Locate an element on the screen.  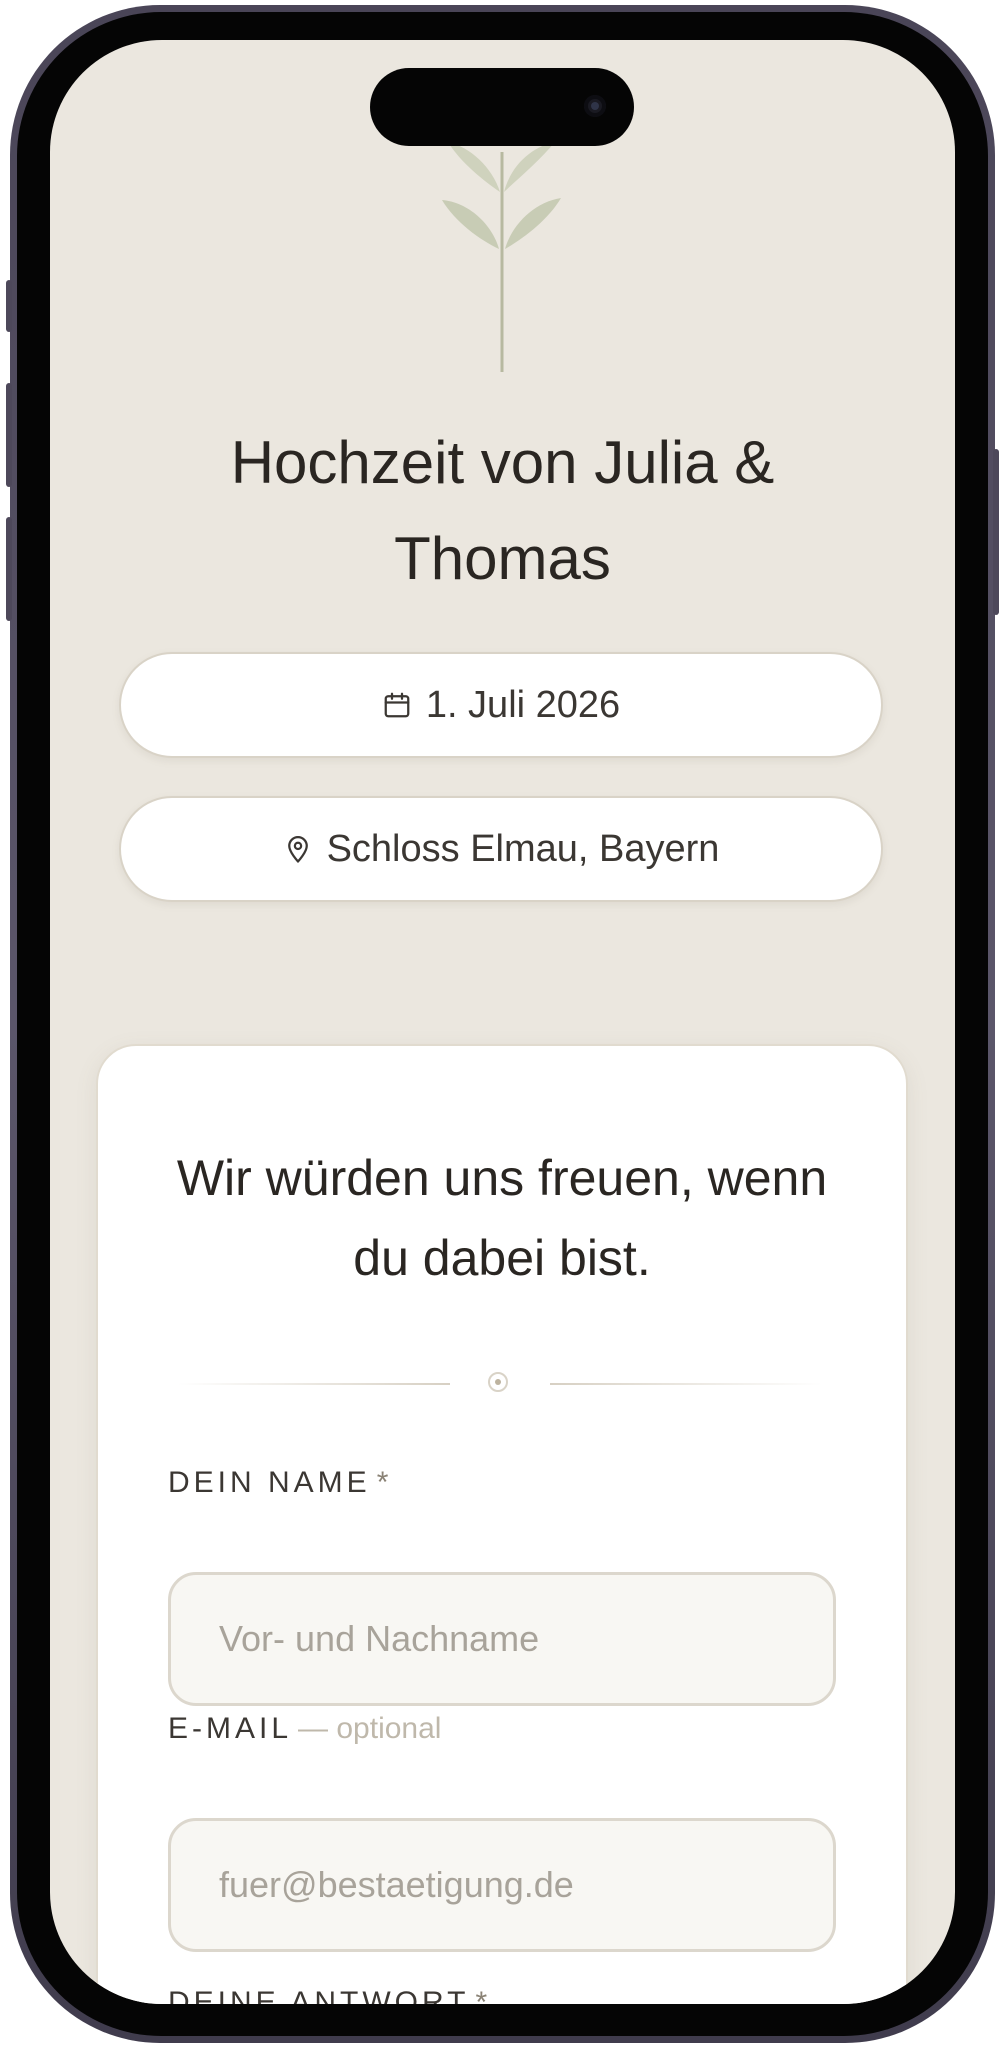
email-input is located at coordinates (502, 1885).